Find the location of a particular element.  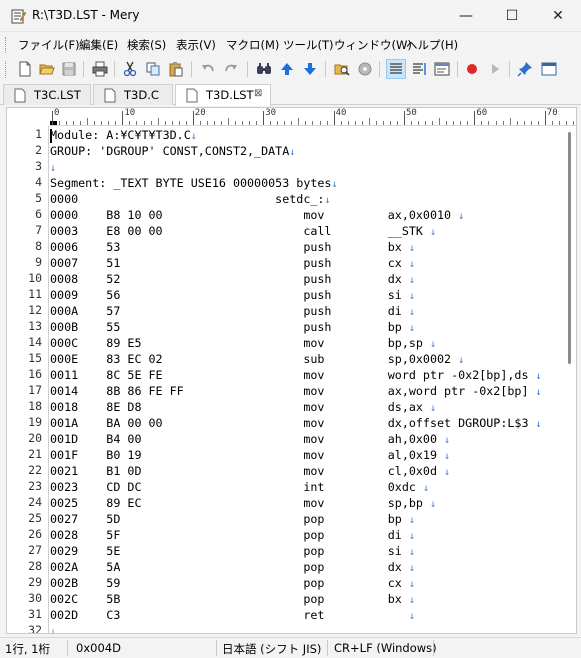

disc-button is located at coordinates (365, 69).